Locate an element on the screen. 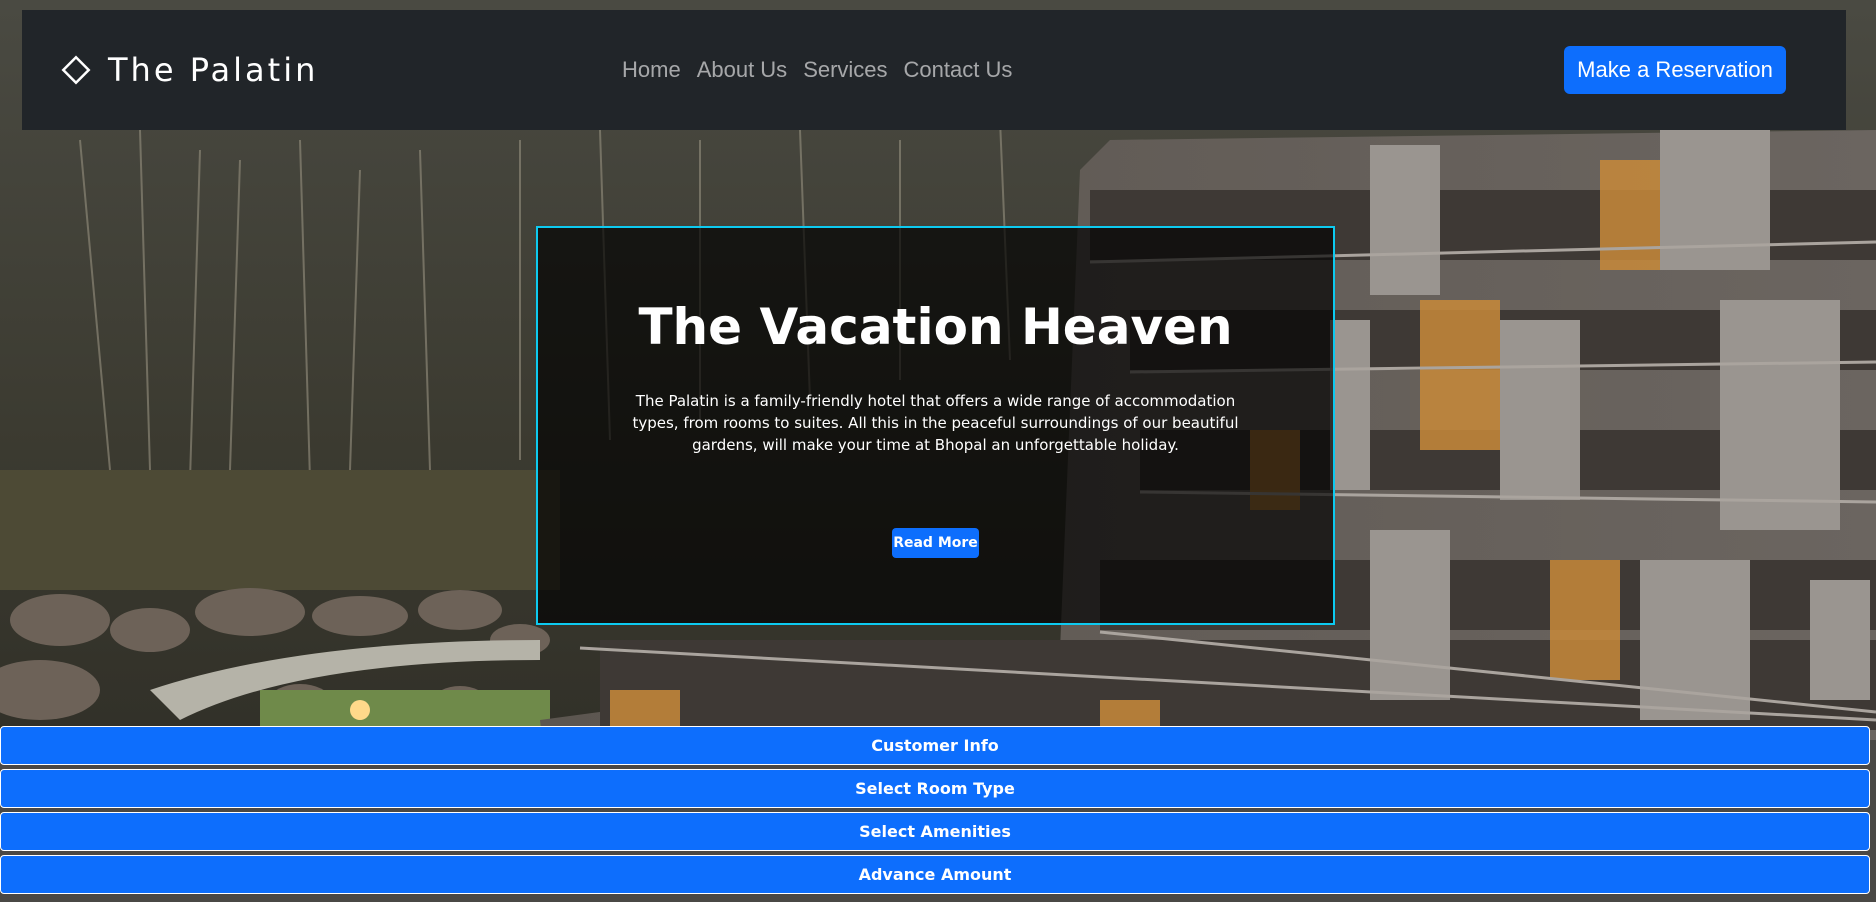 The image size is (1876, 902). accordion-customer-info: Customer Info is located at coordinates (935, 745).